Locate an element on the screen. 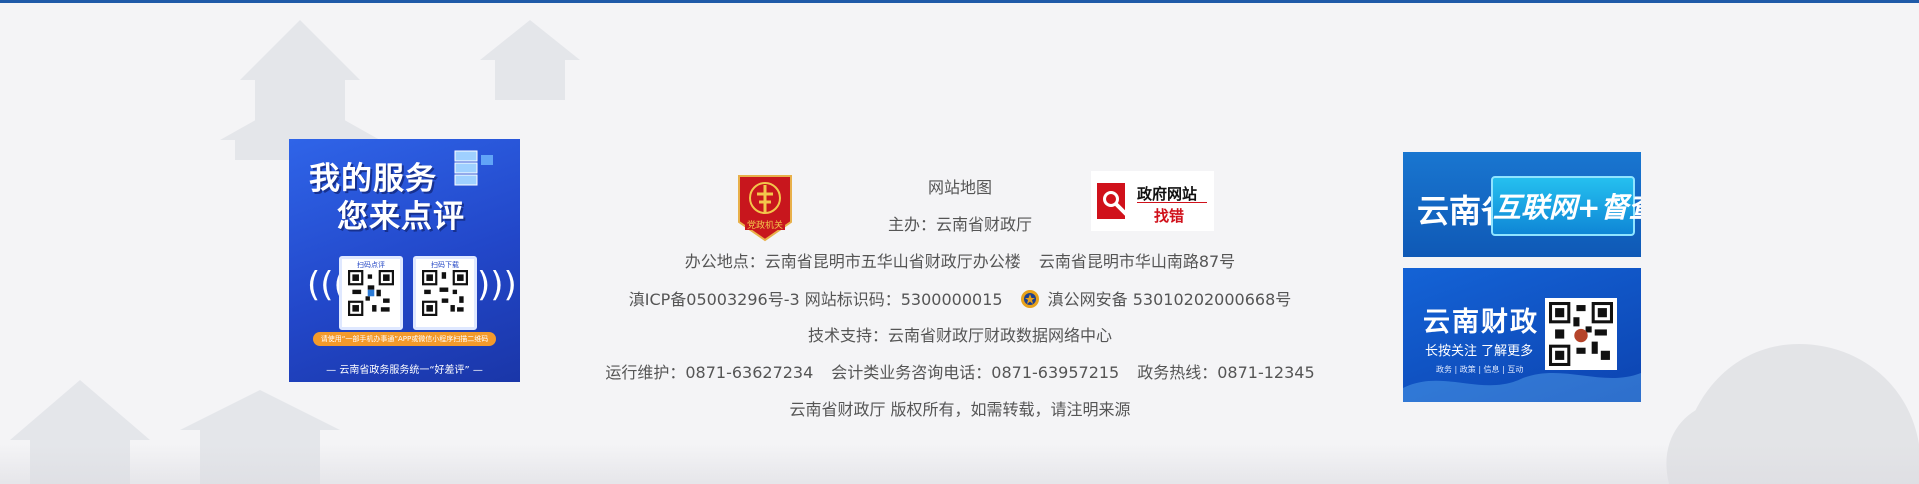  sitemap-link: 网站地图 is located at coordinates (960, 187).